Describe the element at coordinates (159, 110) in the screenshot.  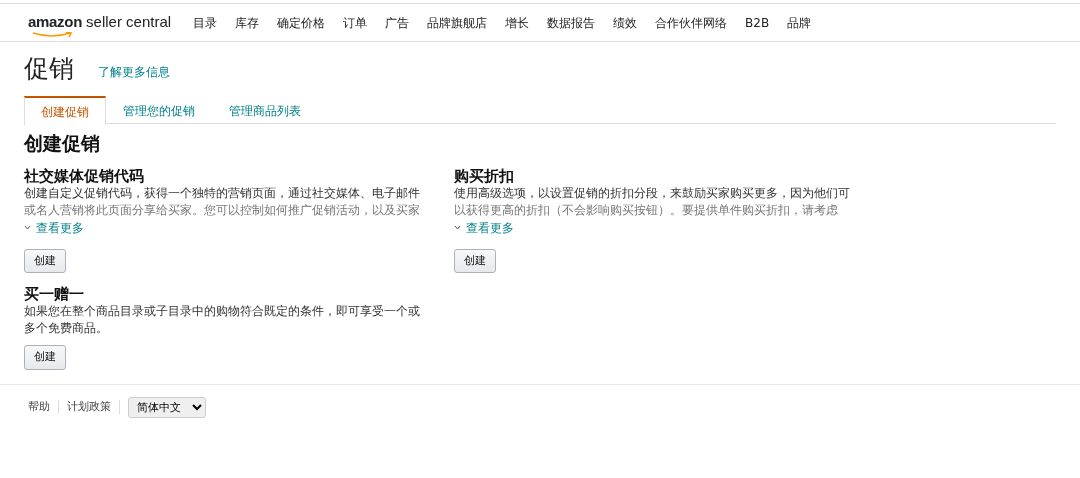
I see `tab: 管理您的促销` at that location.